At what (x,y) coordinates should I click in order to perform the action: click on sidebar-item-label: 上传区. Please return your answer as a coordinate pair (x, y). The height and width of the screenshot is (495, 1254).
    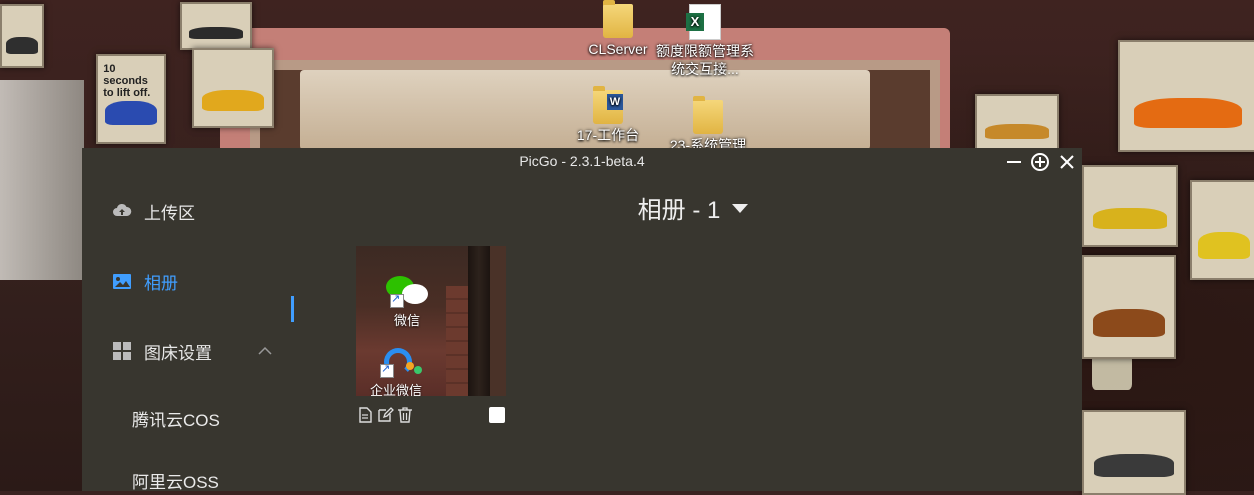
    Looking at the image, I should click on (169, 213).